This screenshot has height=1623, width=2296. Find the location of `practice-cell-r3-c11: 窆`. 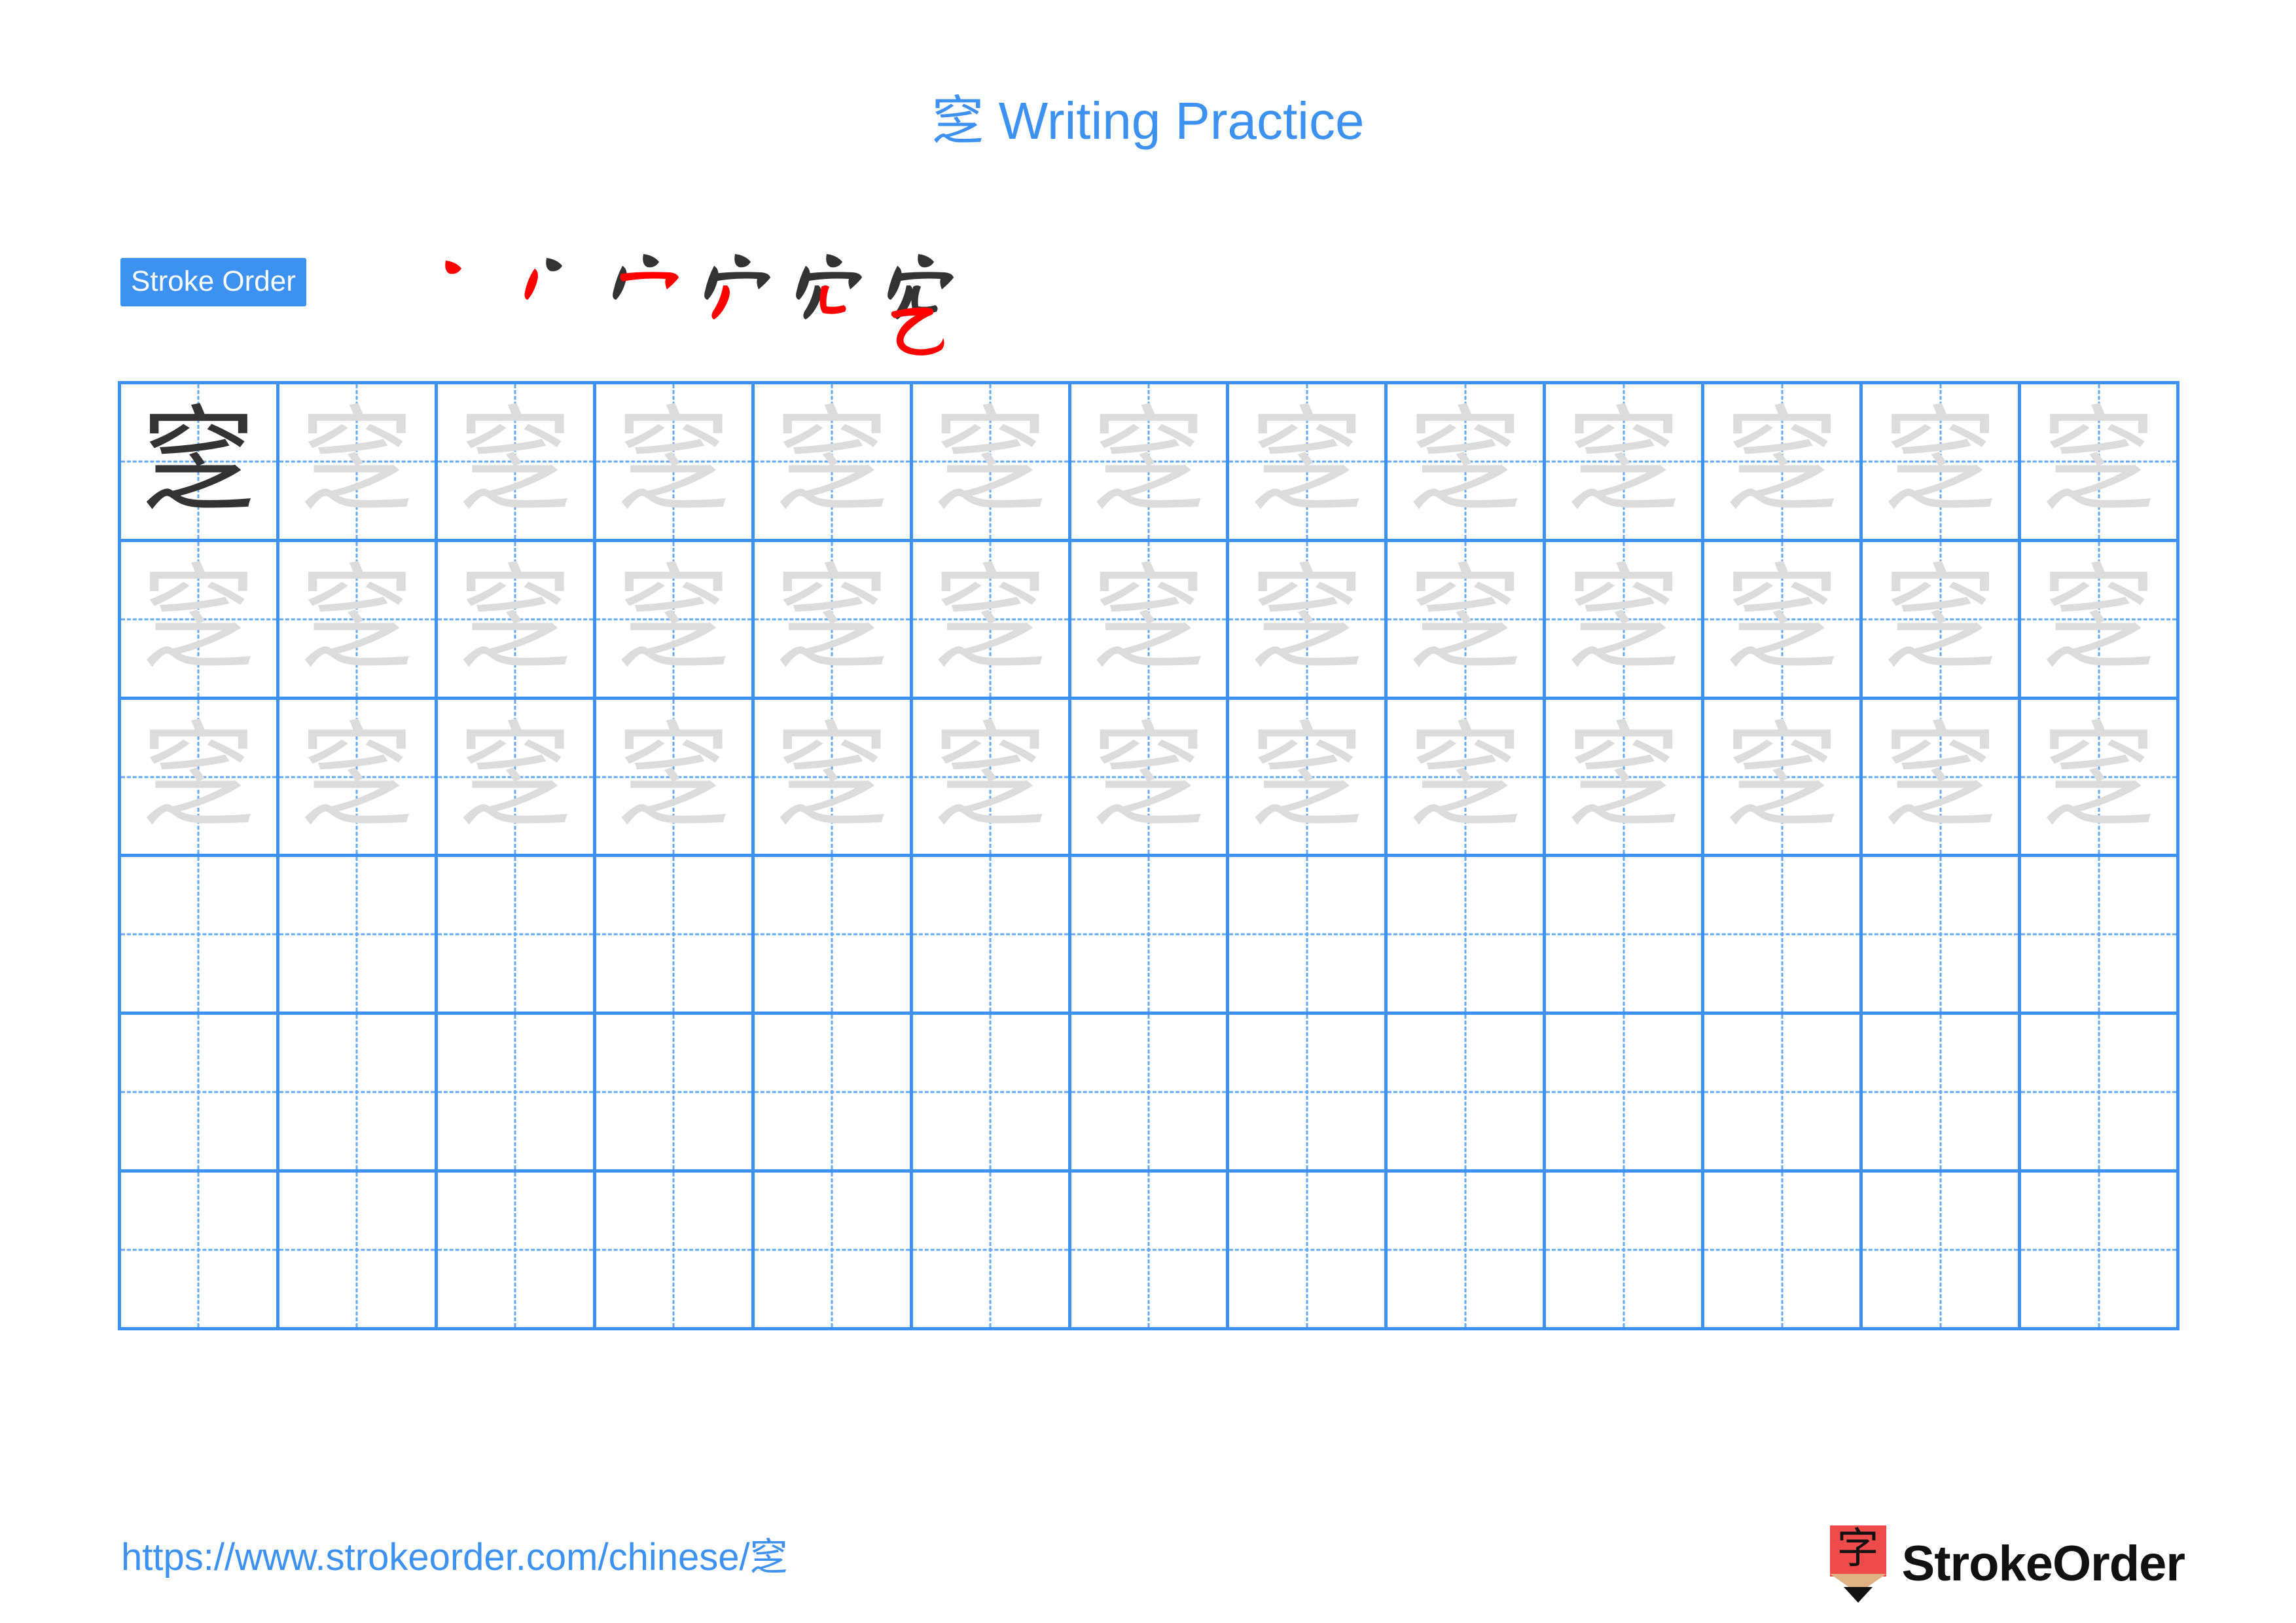

practice-cell-r3-c11: 窆 is located at coordinates (1783, 778).